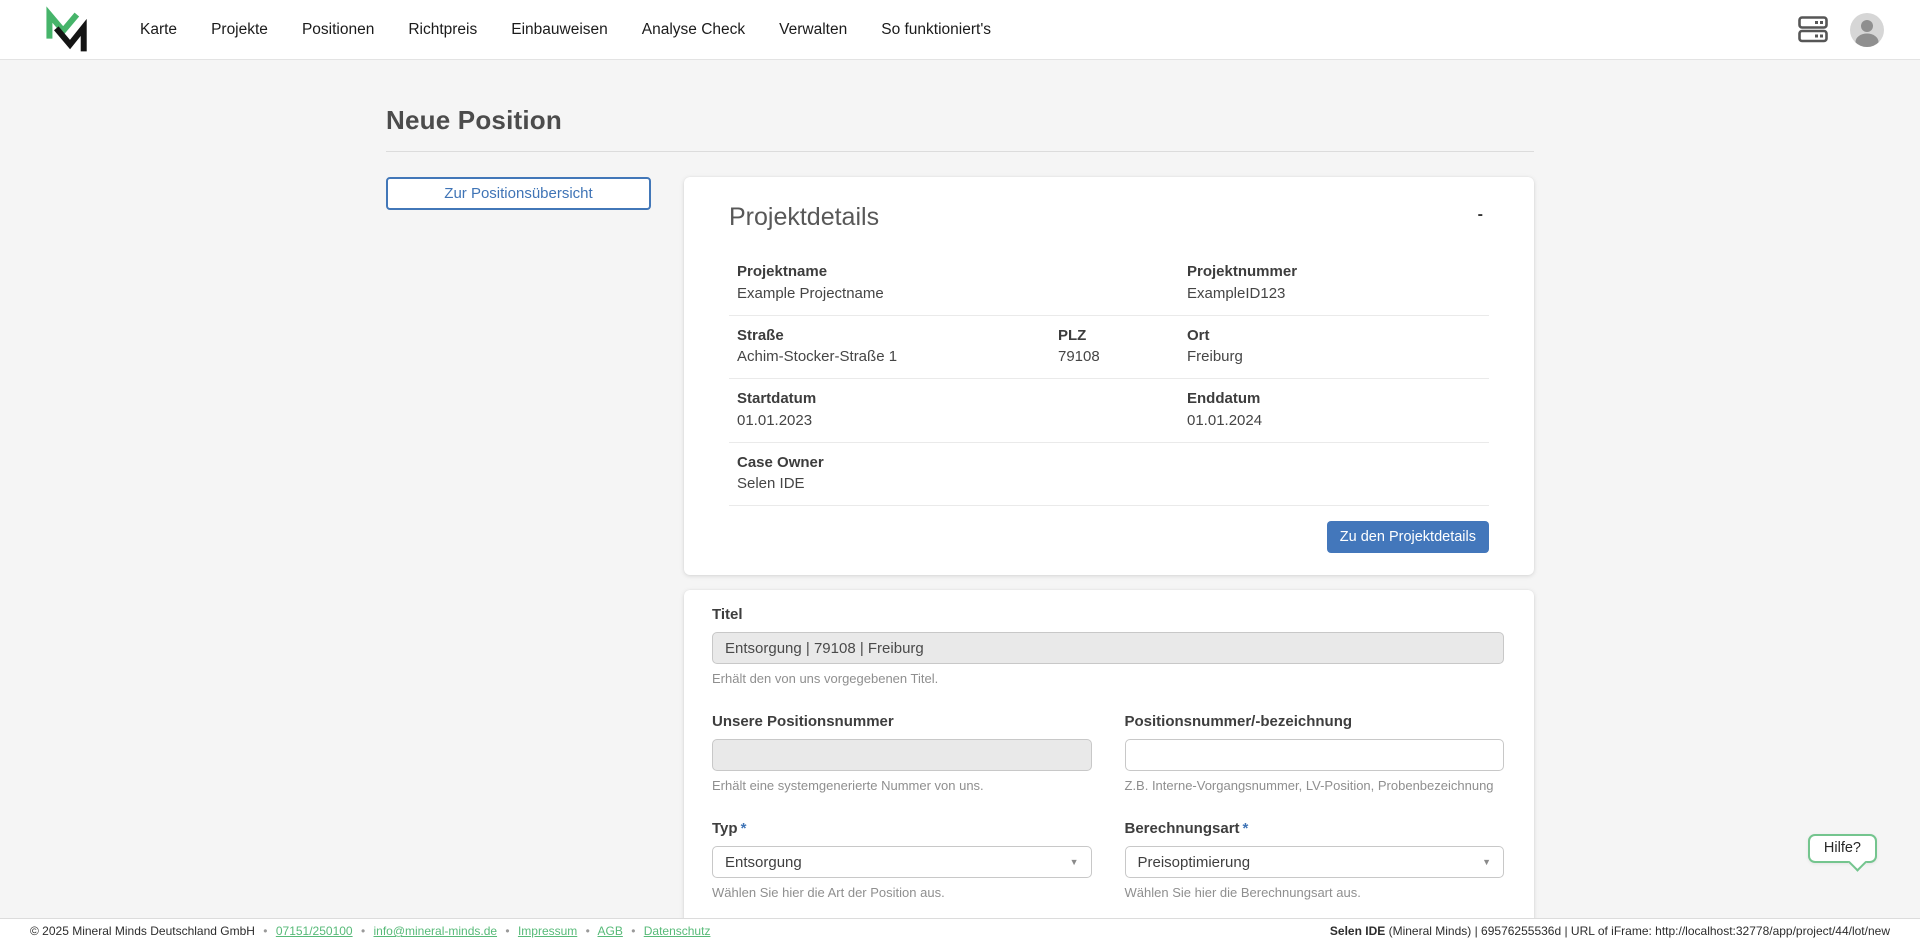  Describe the element at coordinates (610, 931) in the screenshot. I see `footer-link-agb: AGB` at that location.